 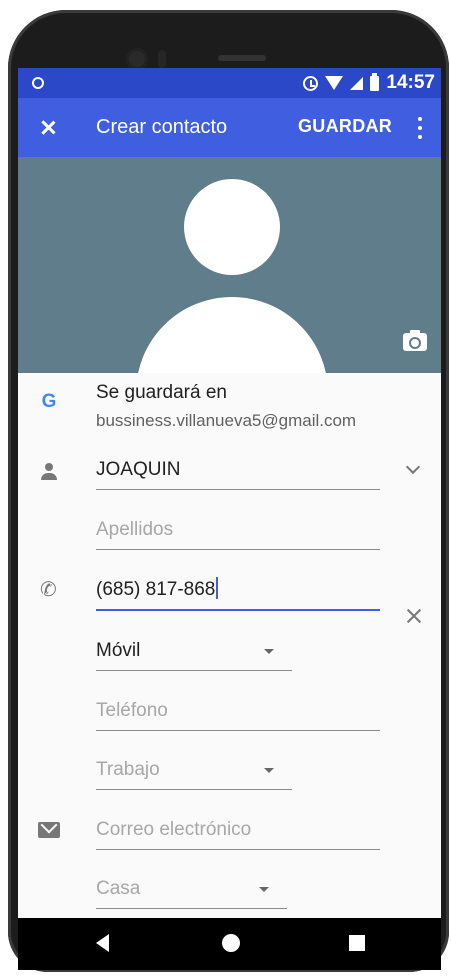 What do you see at coordinates (174, 829) in the screenshot?
I see `email-placeholder: Correo electrónico` at bounding box center [174, 829].